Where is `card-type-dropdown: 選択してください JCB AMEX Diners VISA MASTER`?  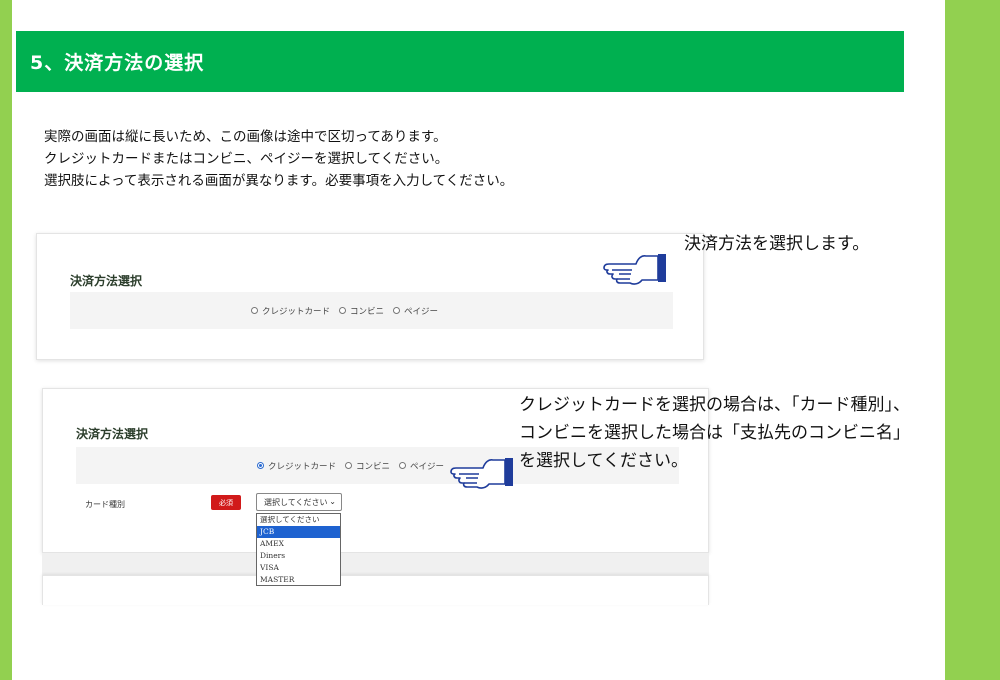 card-type-dropdown: 選択してください JCB AMEX Diners VISA MASTER is located at coordinates (298, 549).